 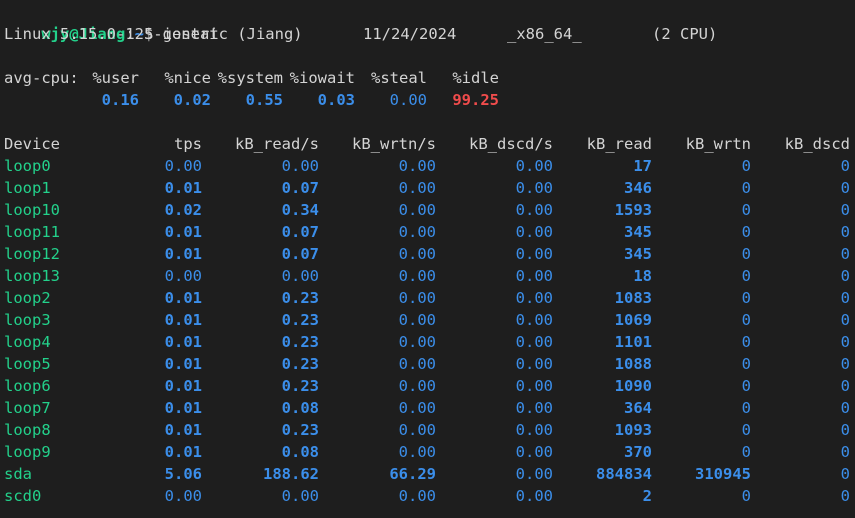 What do you see at coordinates (633, 320) in the screenshot?
I see `table-cell: 1069` at bounding box center [633, 320].